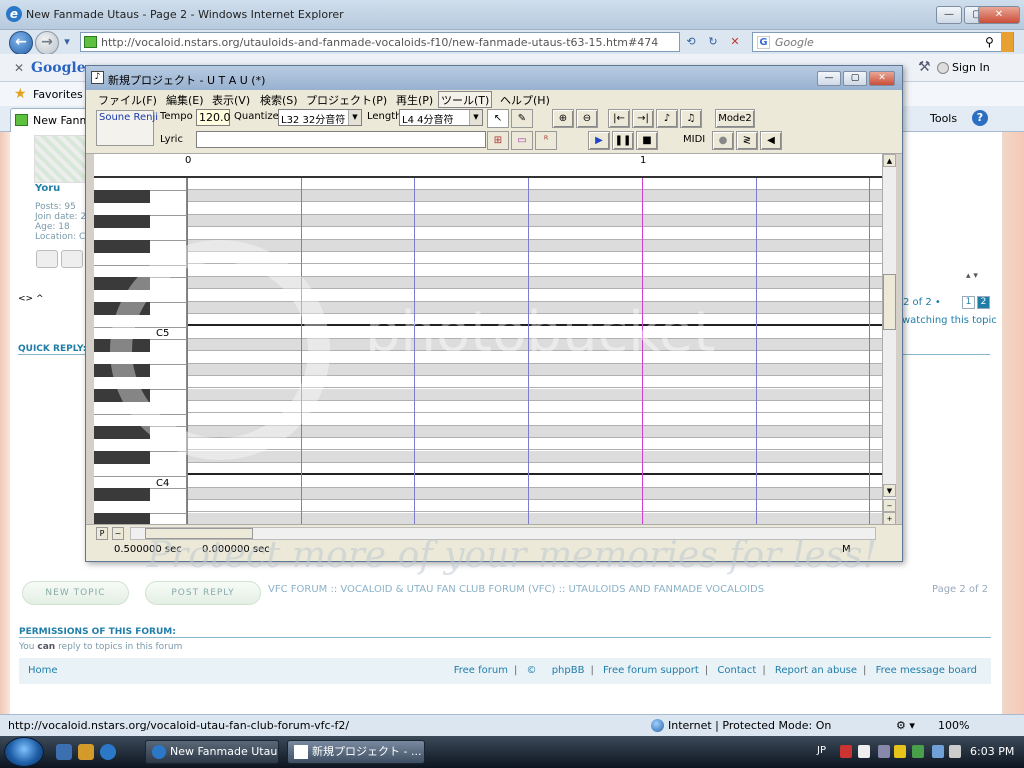  What do you see at coordinates (855, 78) in the screenshot?
I see `utau-maximize-button: ▢` at bounding box center [855, 78].